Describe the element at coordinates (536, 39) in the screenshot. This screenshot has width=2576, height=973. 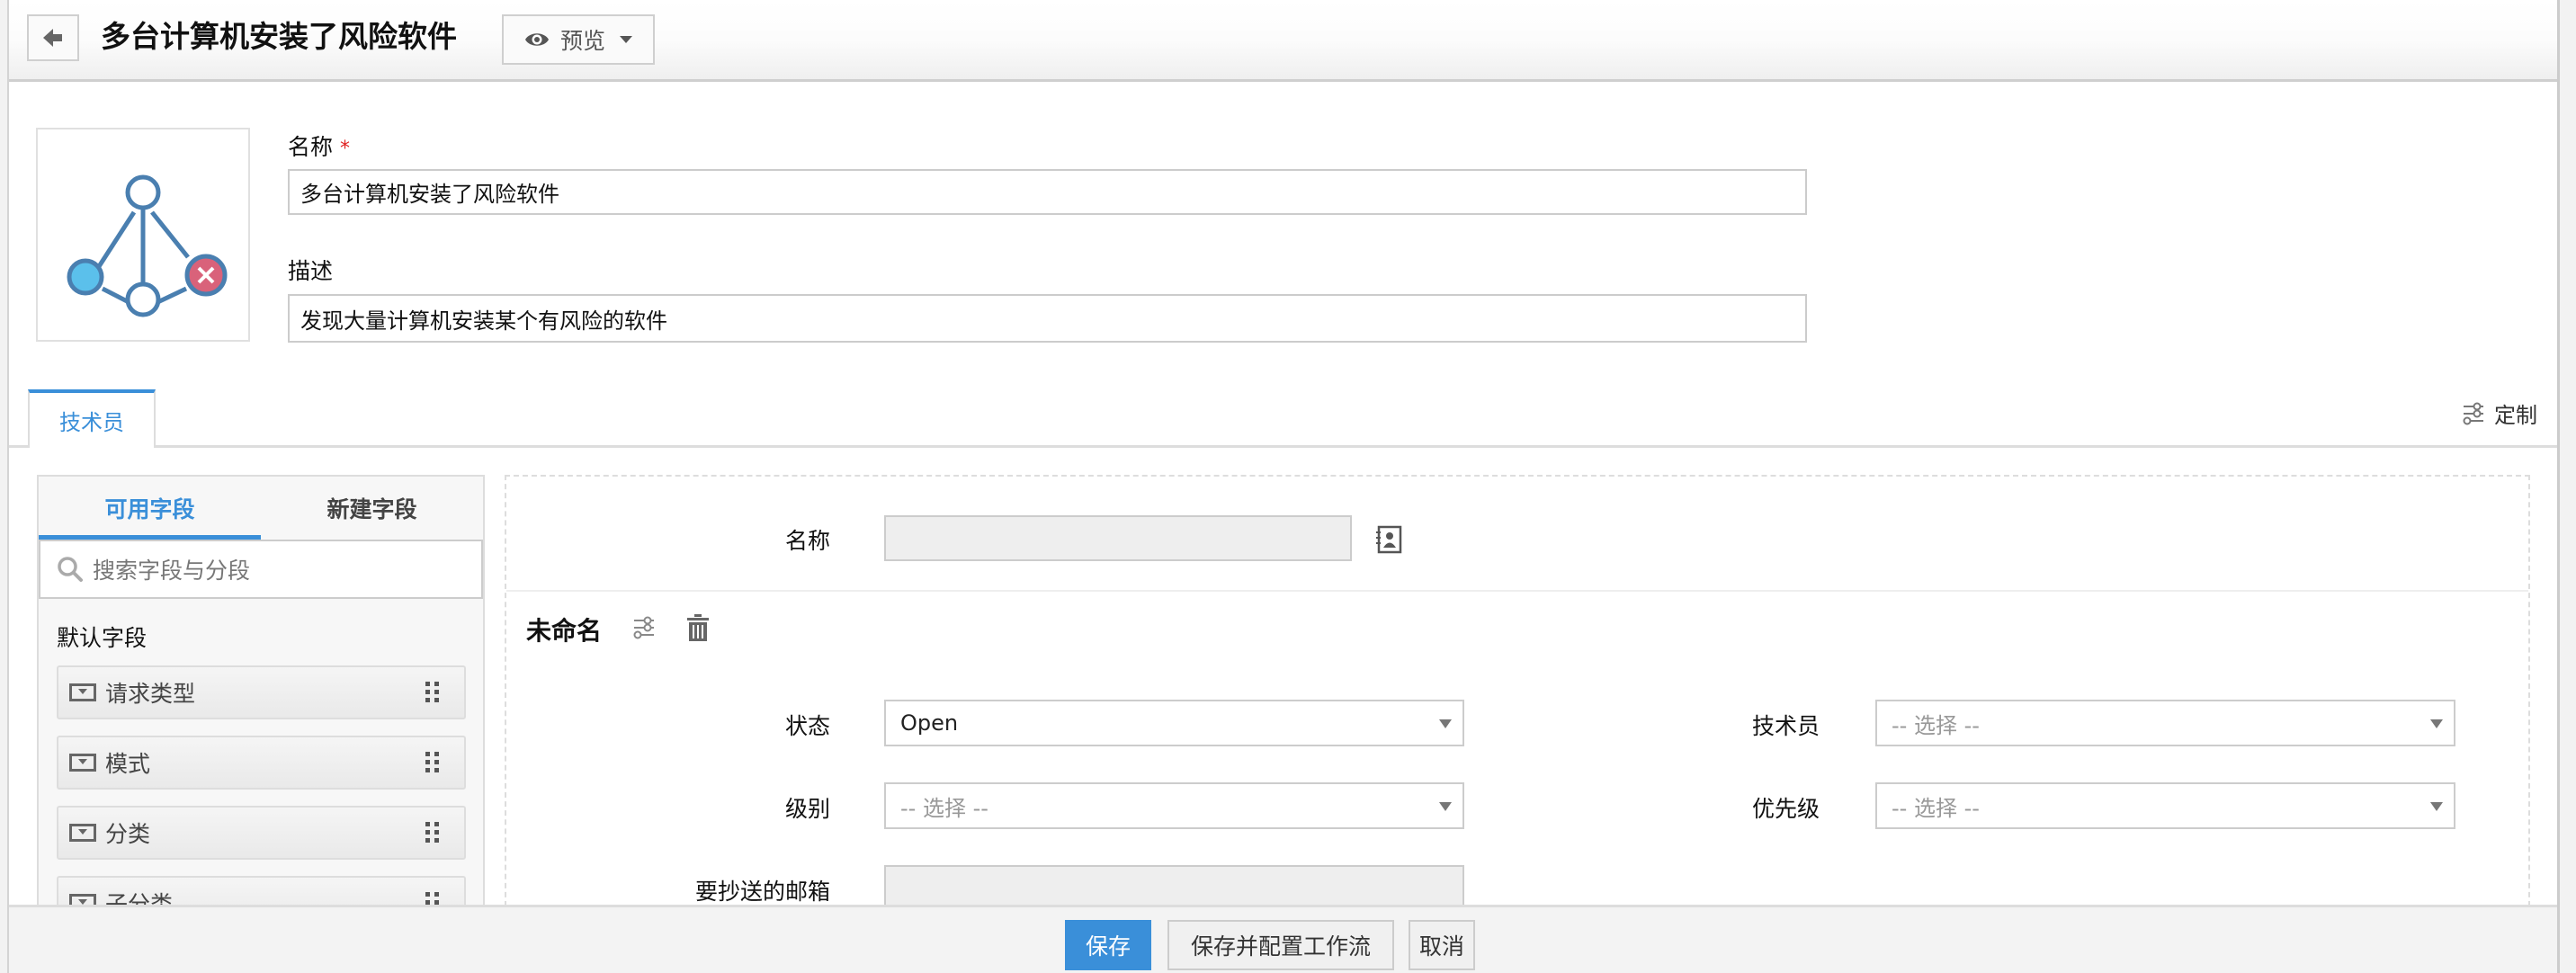
I see `eye-icon` at that location.